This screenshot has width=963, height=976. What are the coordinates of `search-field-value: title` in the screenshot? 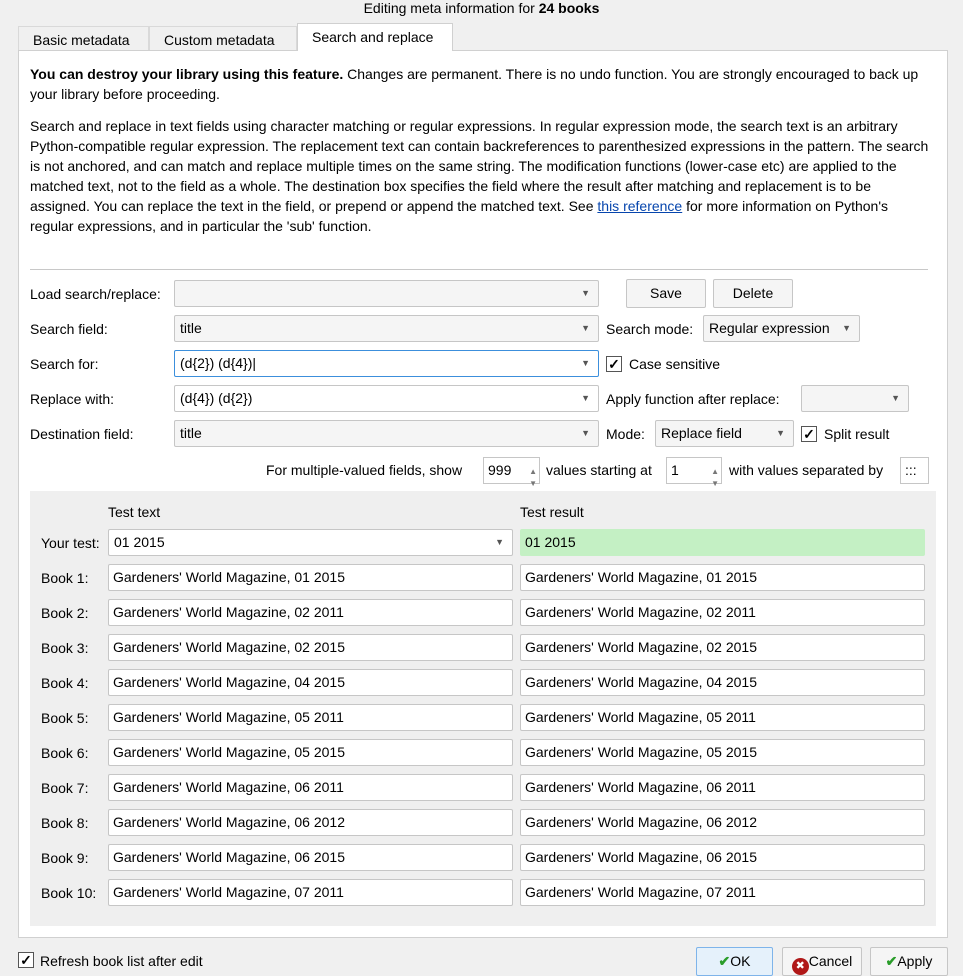 It's located at (191, 328).